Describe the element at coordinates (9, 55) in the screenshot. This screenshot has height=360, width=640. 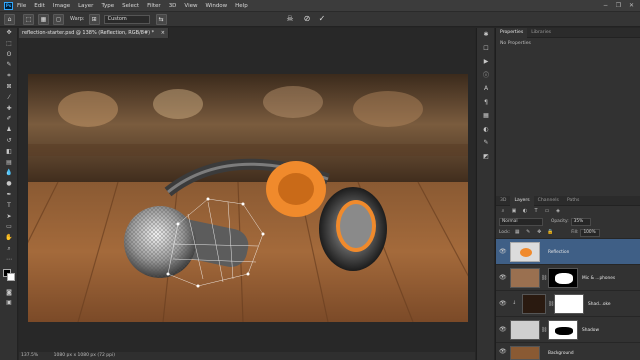
I see `lasso-tool-icon: ʘ` at that location.